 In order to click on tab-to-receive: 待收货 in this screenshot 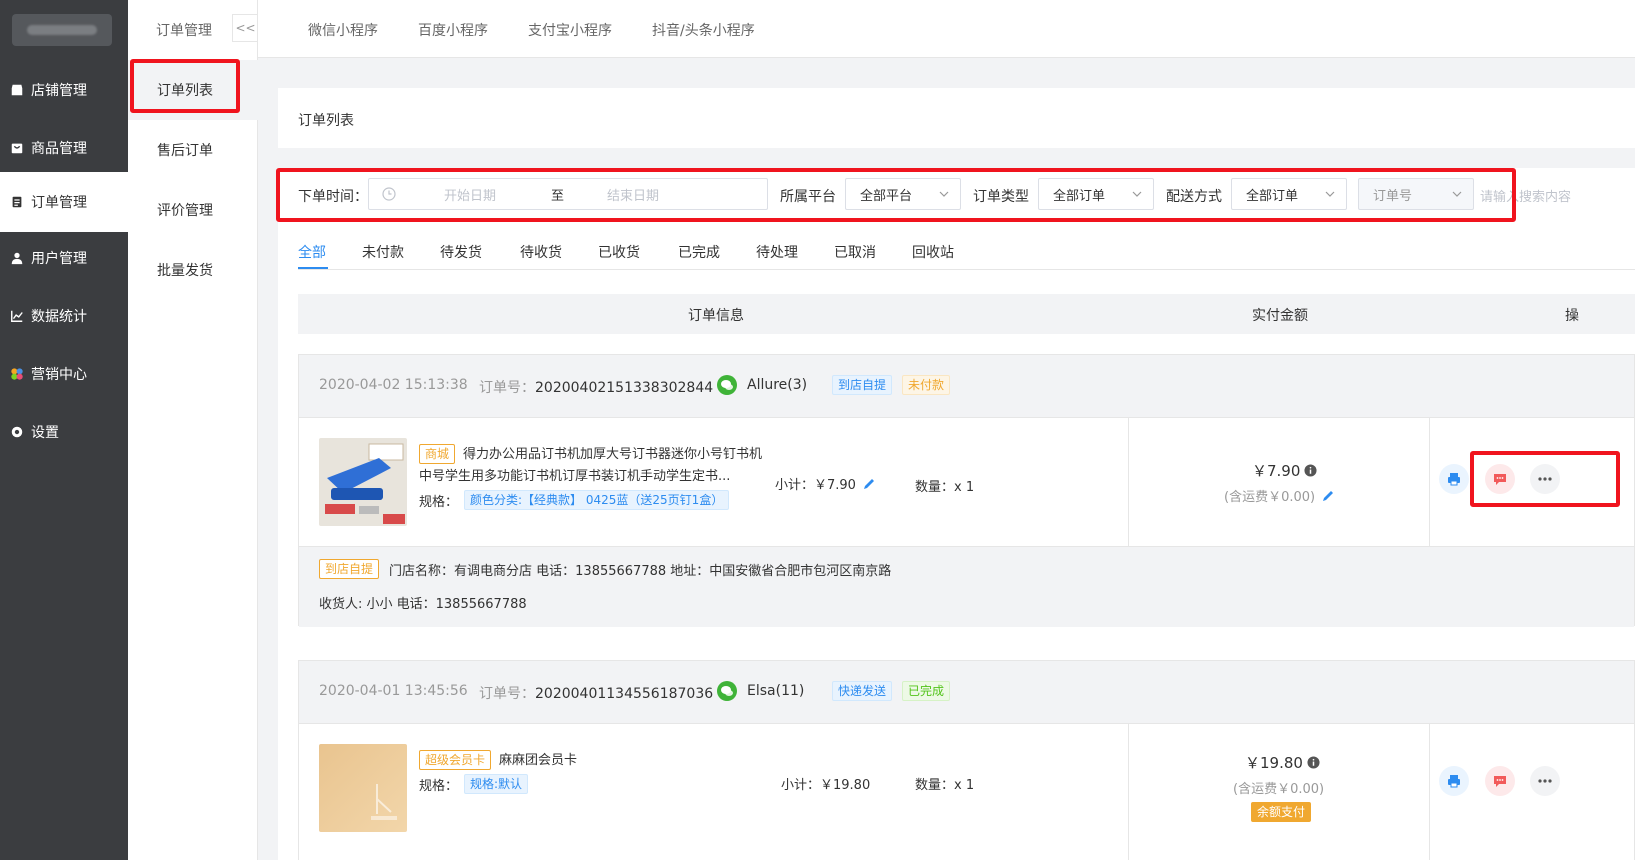, I will do `click(541, 252)`.